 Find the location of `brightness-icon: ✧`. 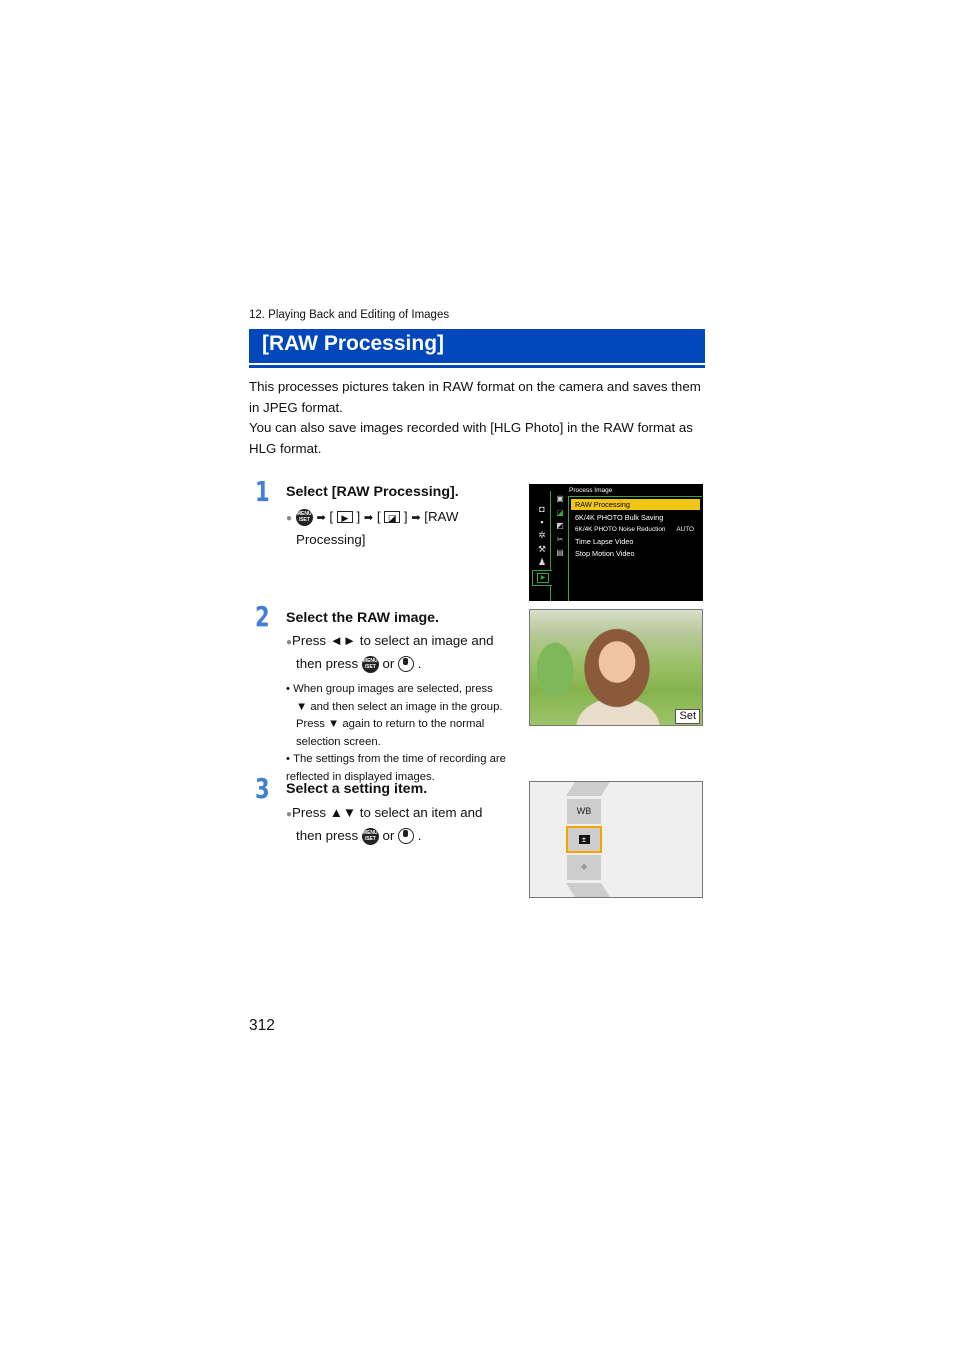

brightness-icon: ✧ is located at coordinates (584, 867).